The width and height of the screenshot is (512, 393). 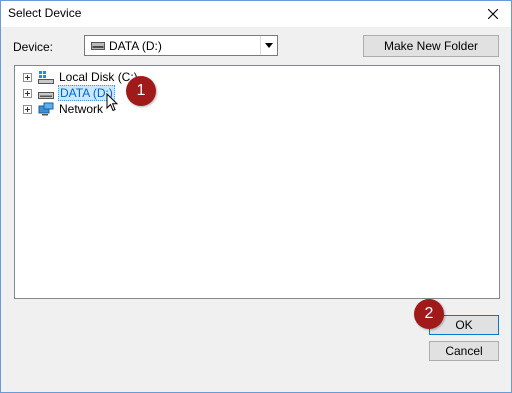 I want to click on title-bar: Select Device, so click(x=256, y=14).